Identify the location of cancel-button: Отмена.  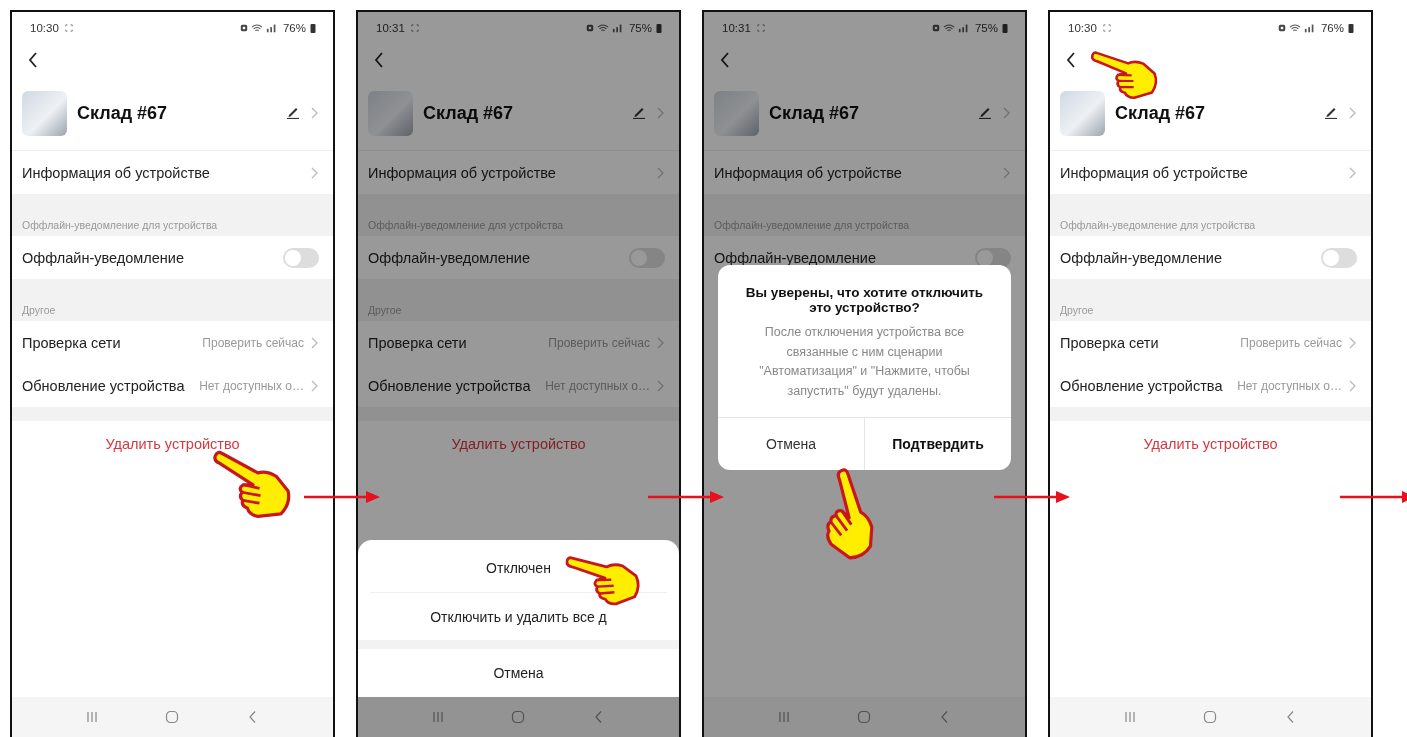
(791, 444).